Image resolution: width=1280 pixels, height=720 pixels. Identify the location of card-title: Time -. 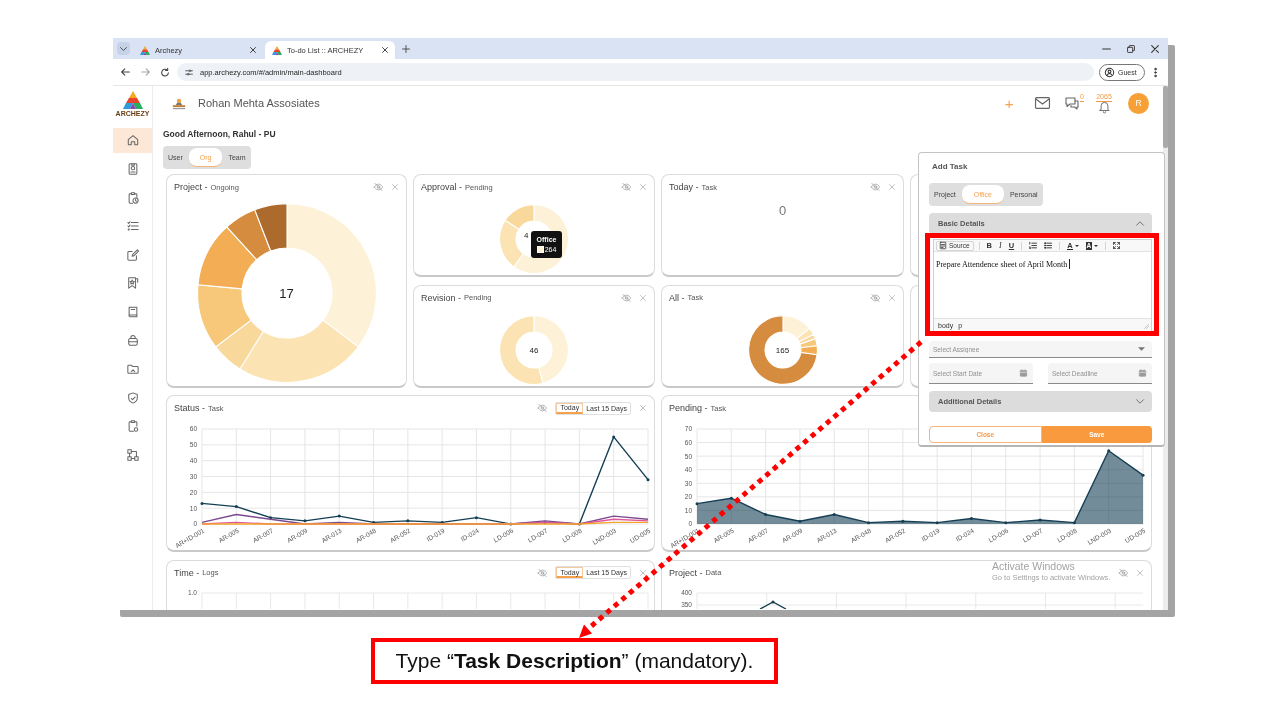
(187, 572).